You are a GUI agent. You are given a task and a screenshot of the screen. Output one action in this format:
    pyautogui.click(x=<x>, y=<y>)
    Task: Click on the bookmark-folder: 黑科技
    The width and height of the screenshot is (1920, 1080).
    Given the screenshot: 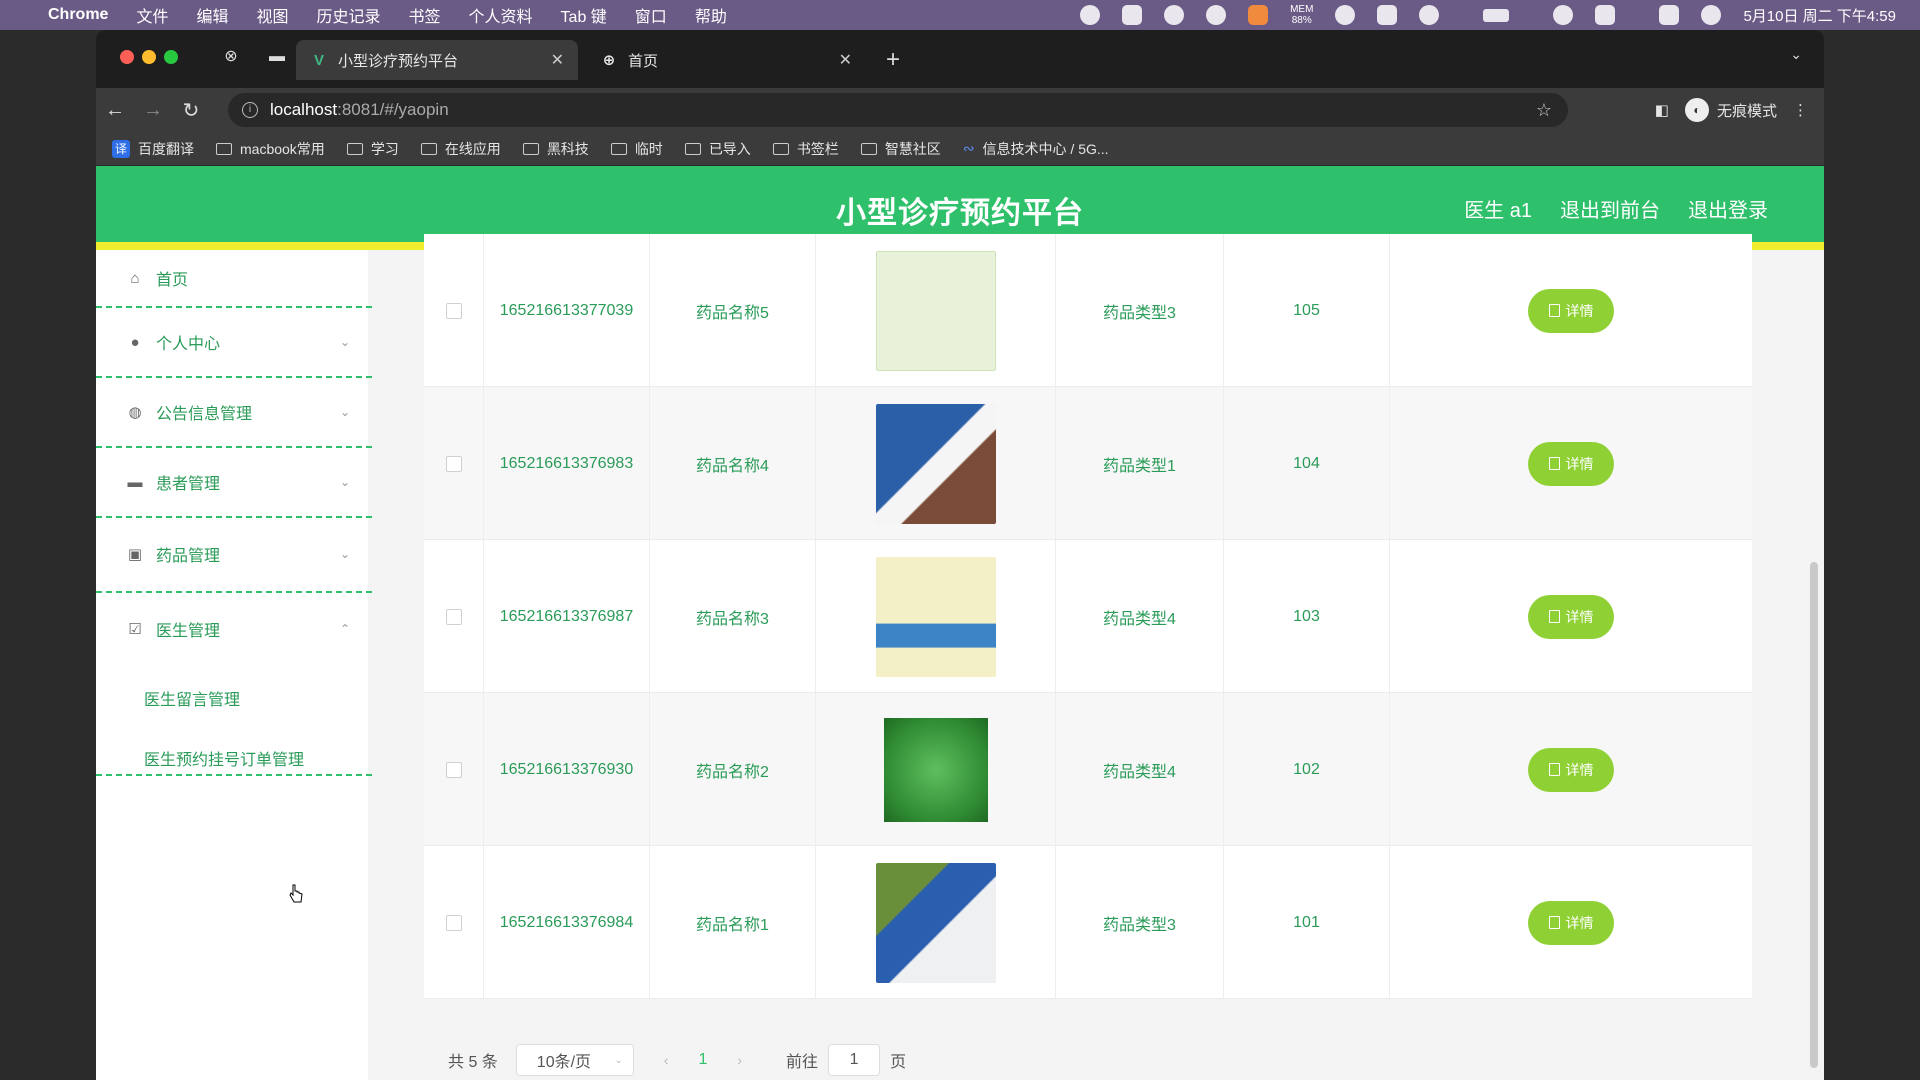 What is the action you would take?
    pyautogui.click(x=555, y=149)
    